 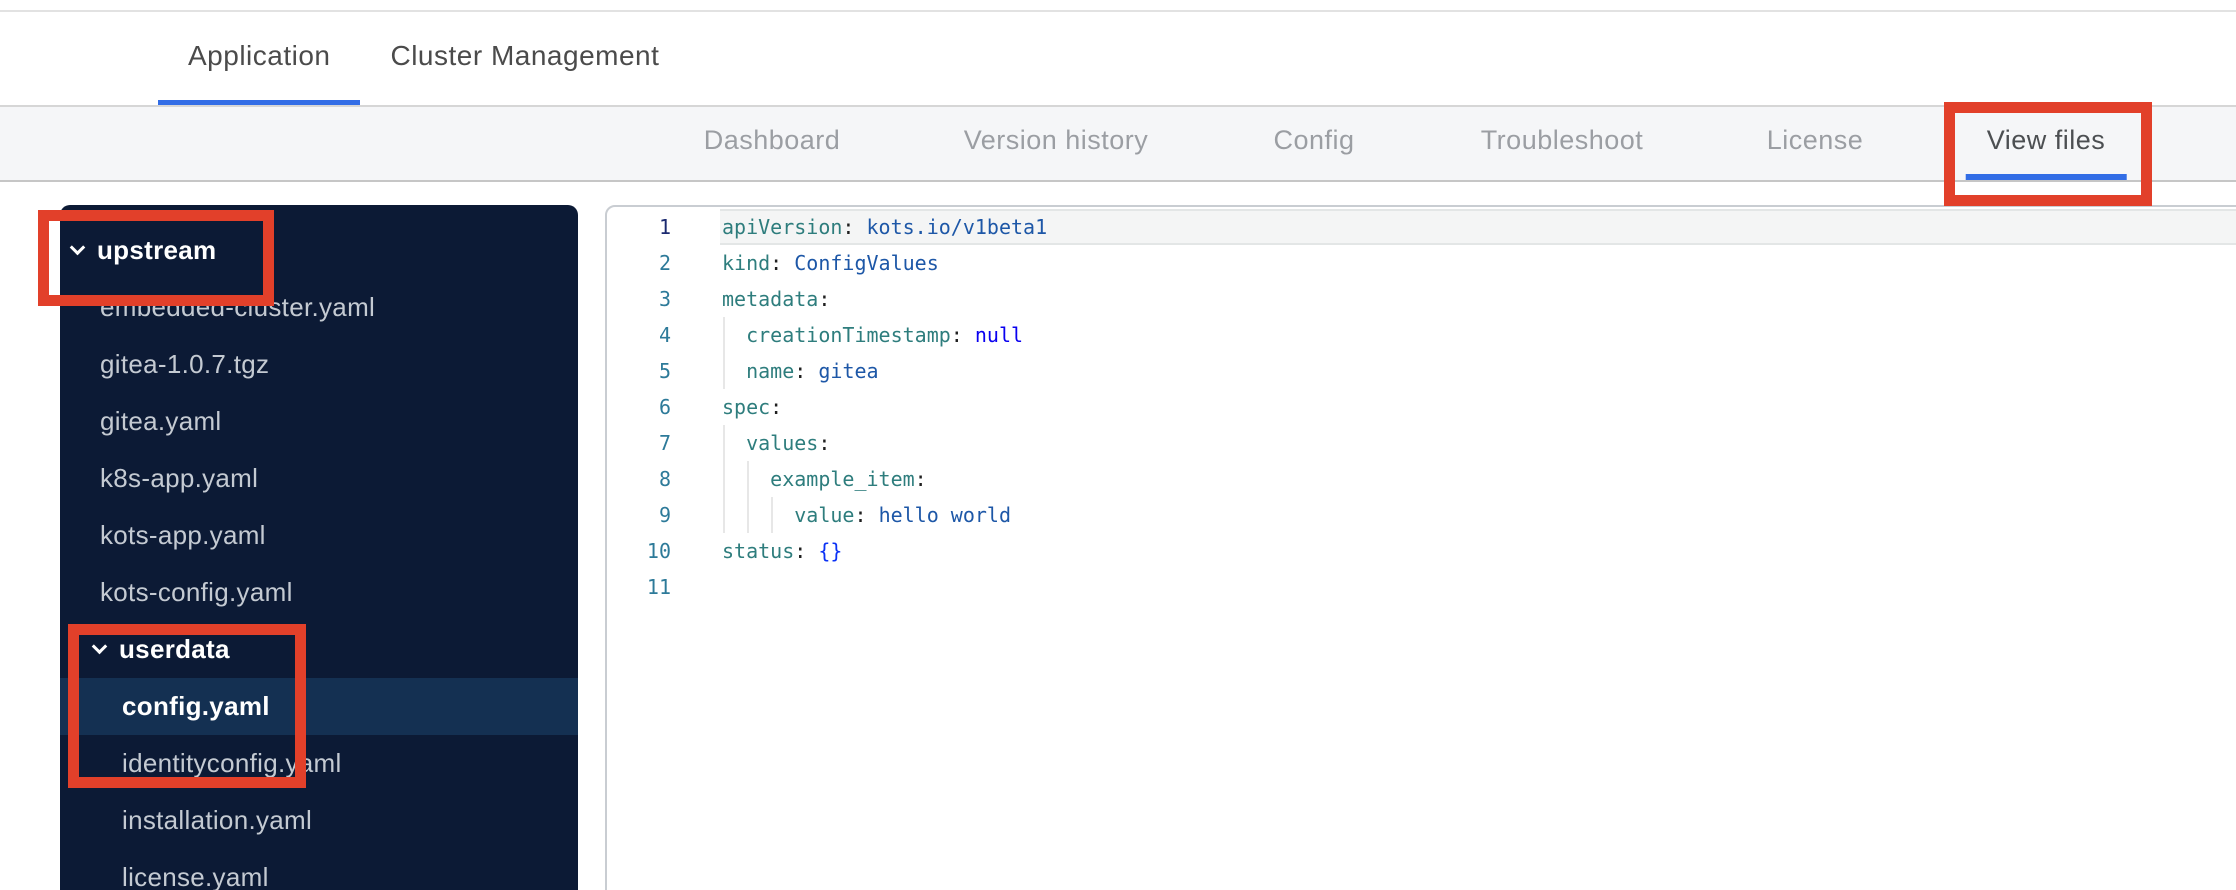 I want to click on code-text: metadata:, so click(x=776, y=299).